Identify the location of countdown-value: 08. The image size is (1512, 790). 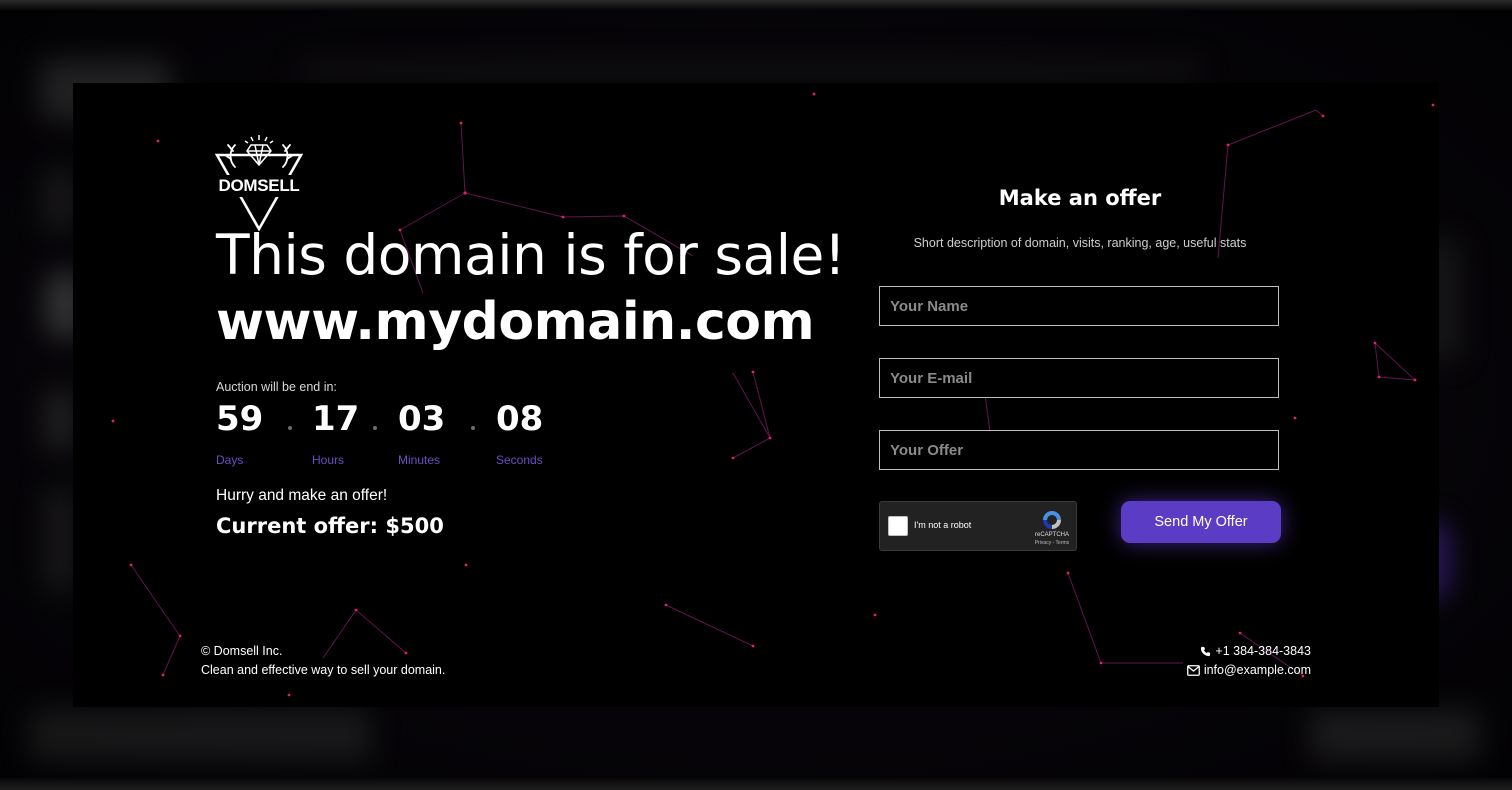
(520, 419).